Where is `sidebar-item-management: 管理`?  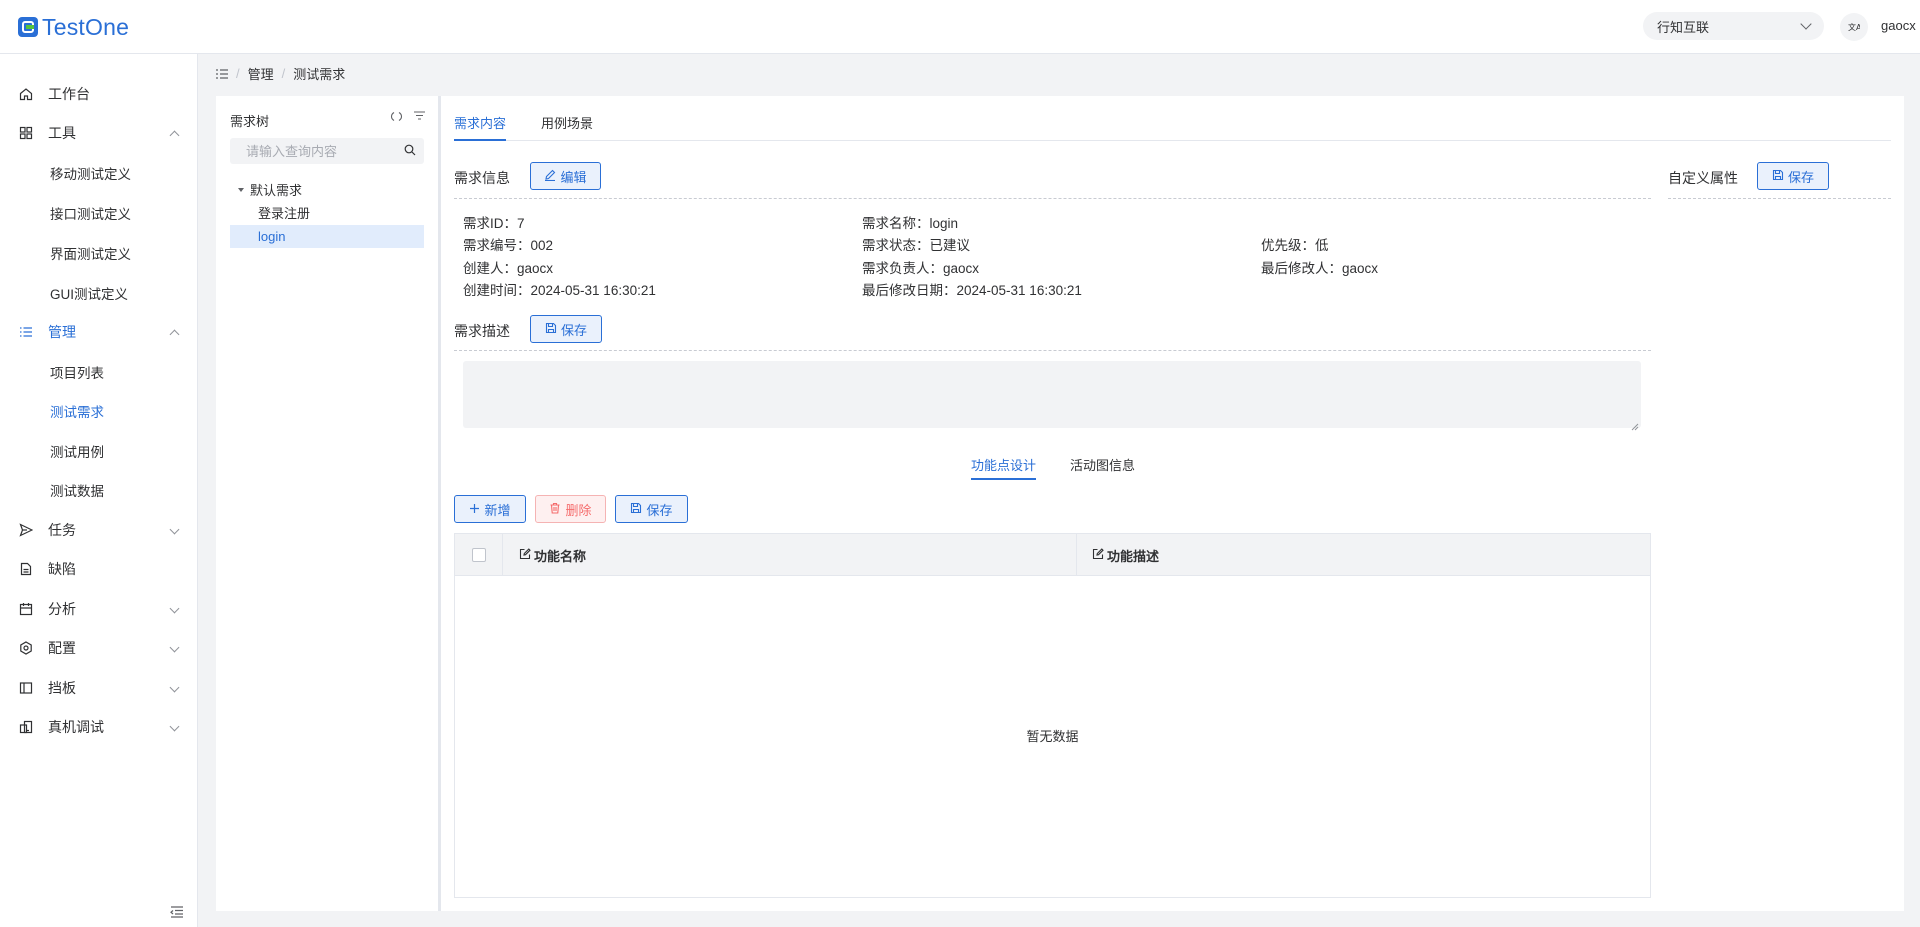 sidebar-item-management: 管理 is located at coordinates (99, 332).